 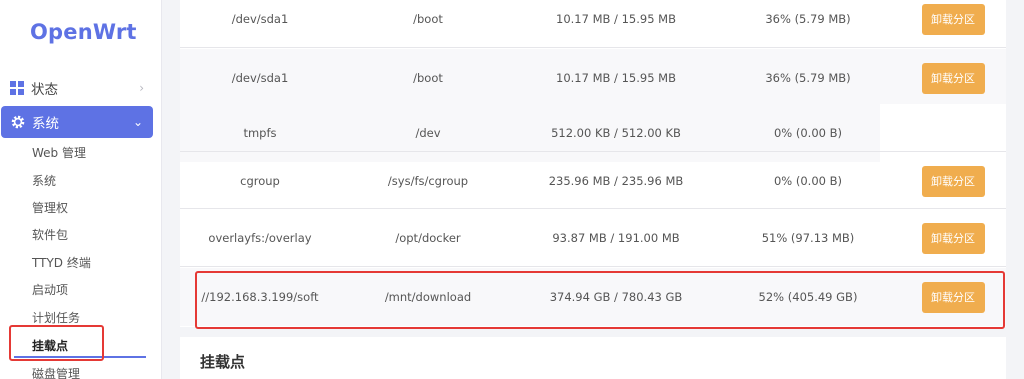 I want to click on device-cell: overlayfs:/overlay, so click(x=260, y=238).